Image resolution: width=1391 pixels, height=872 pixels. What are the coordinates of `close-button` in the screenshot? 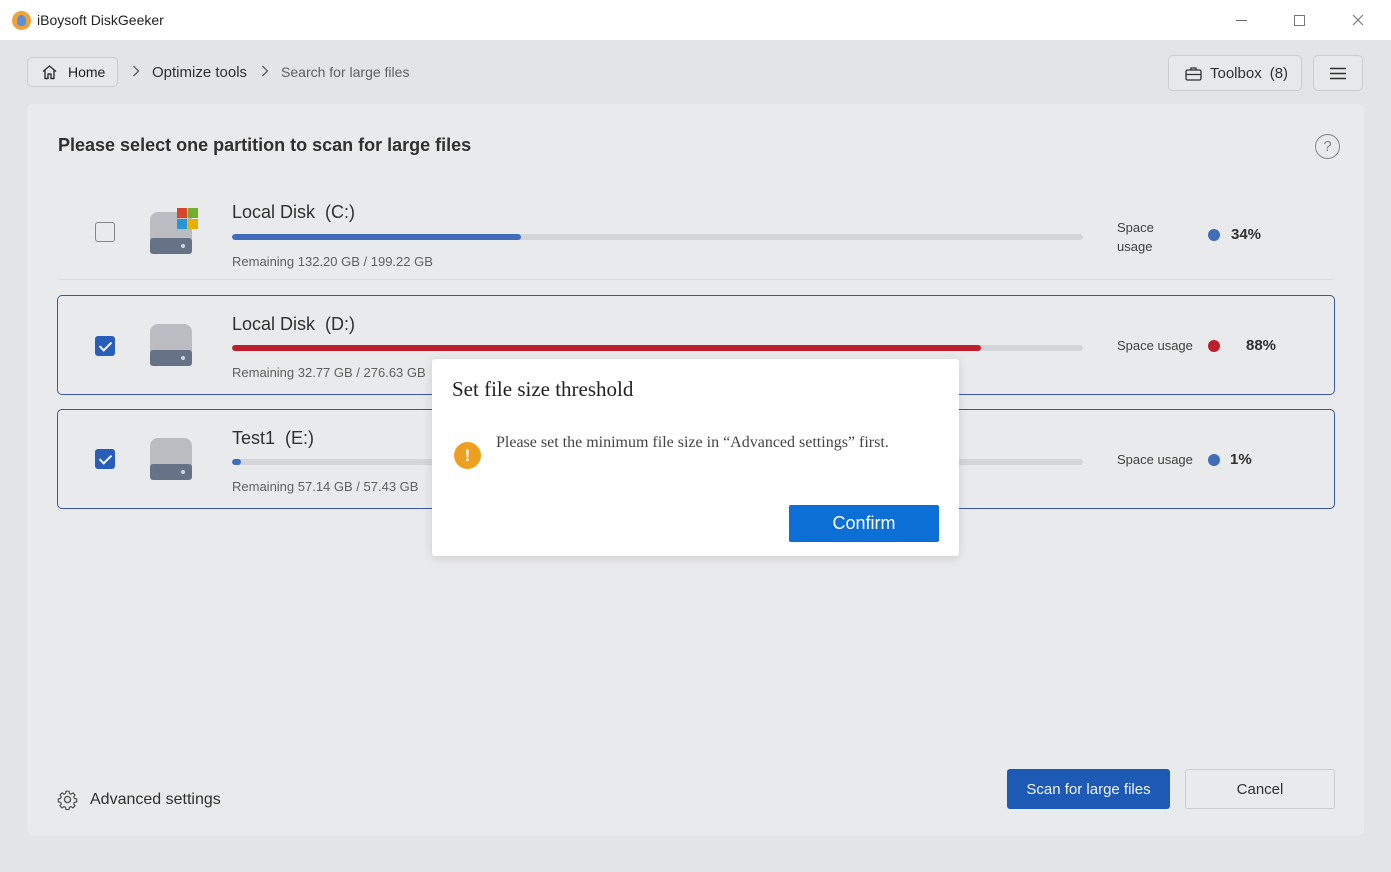 It's located at (1358, 20).